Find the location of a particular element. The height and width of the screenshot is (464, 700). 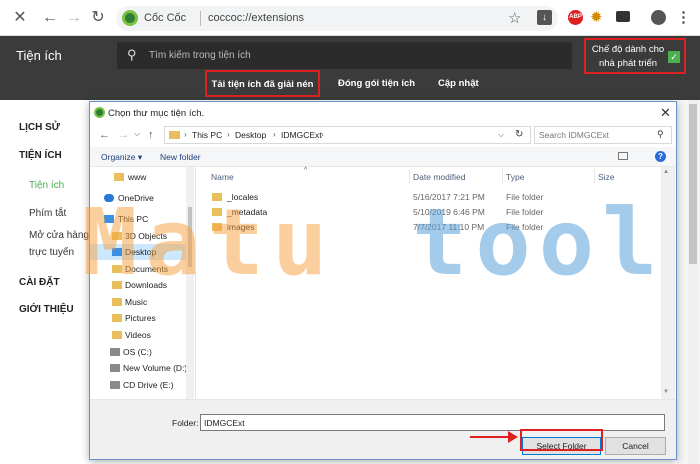

refresh-icon: ↻ is located at coordinates (519, 134).